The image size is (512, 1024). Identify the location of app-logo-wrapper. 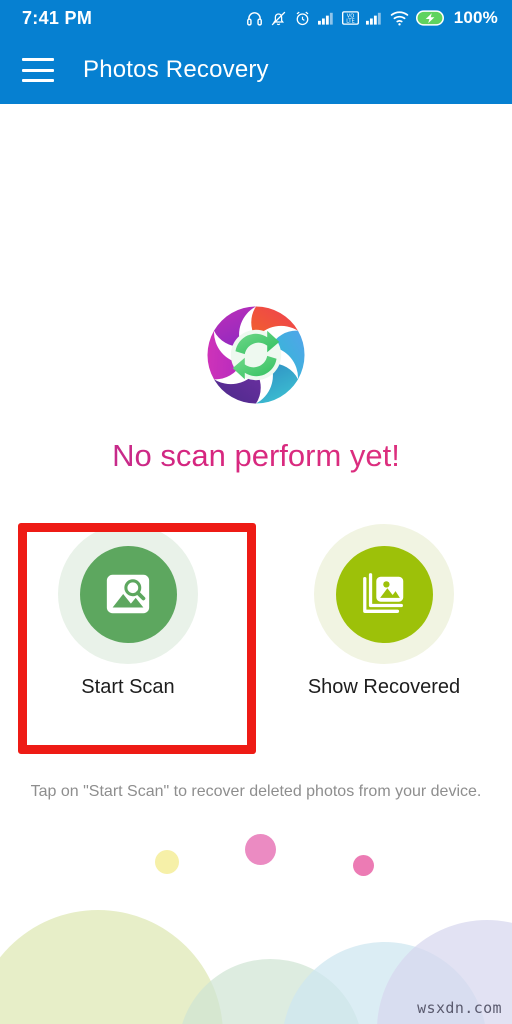
(256, 355).